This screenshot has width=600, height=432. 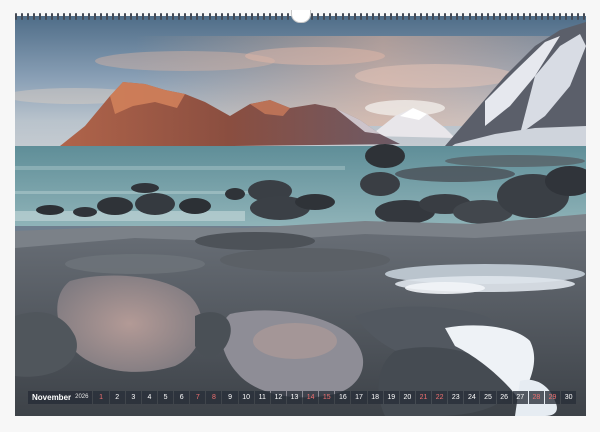 What do you see at coordinates (407, 397) in the screenshot?
I see `day-cell: 20` at bounding box center [407, 397].